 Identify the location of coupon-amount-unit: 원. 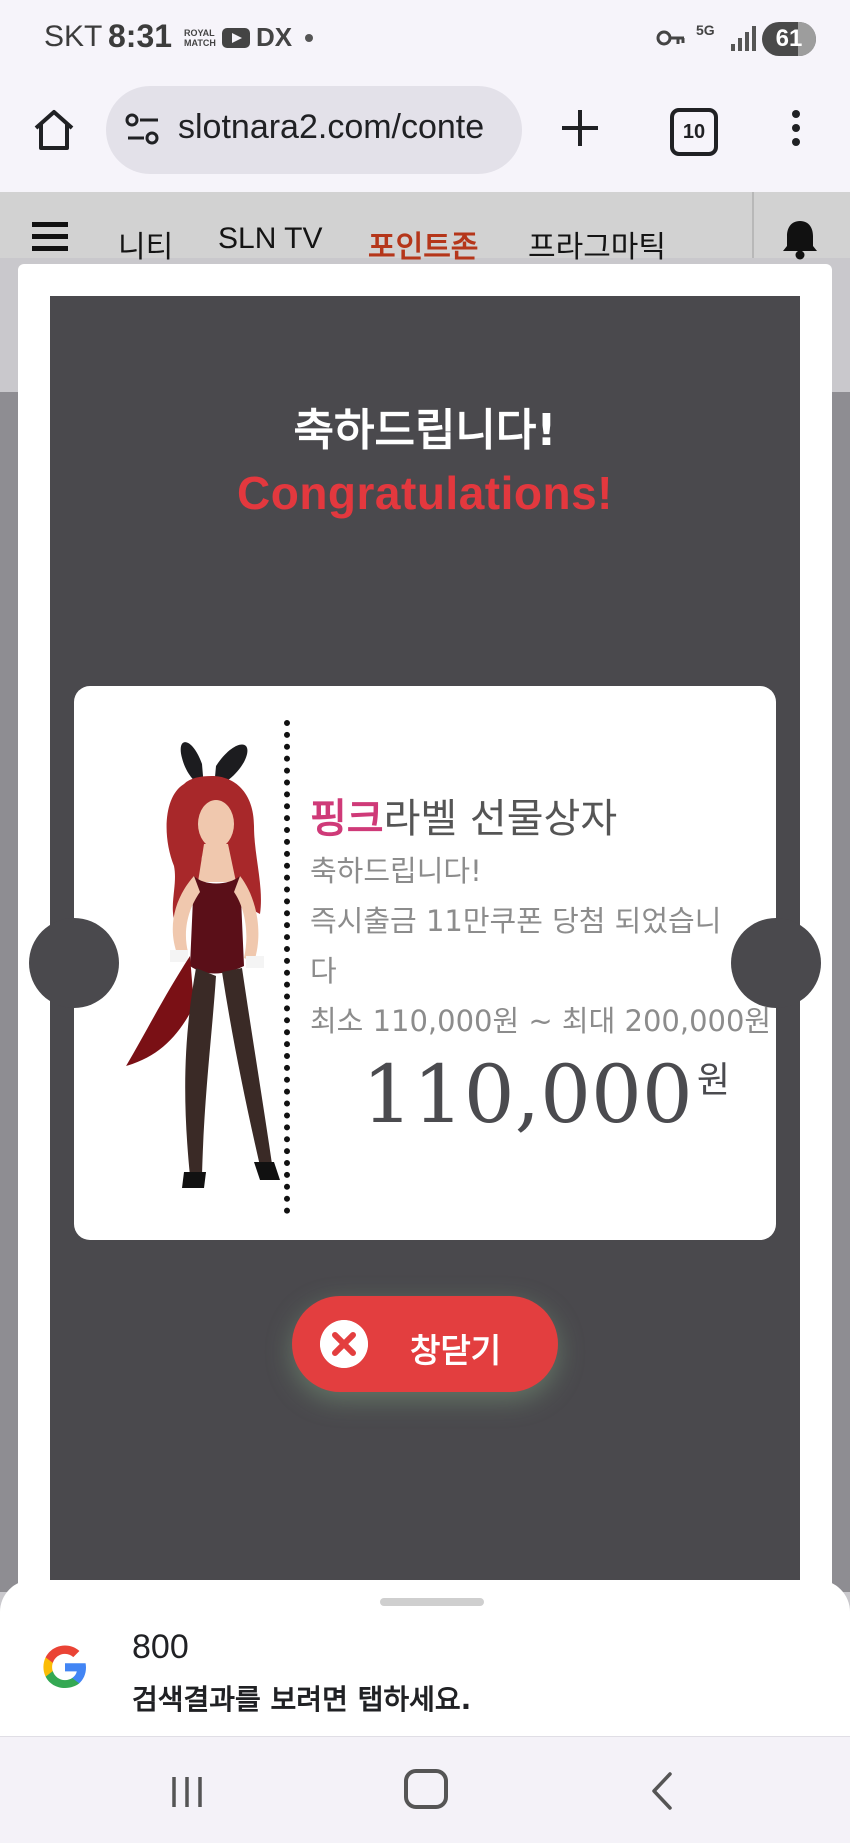
(713, 1080).